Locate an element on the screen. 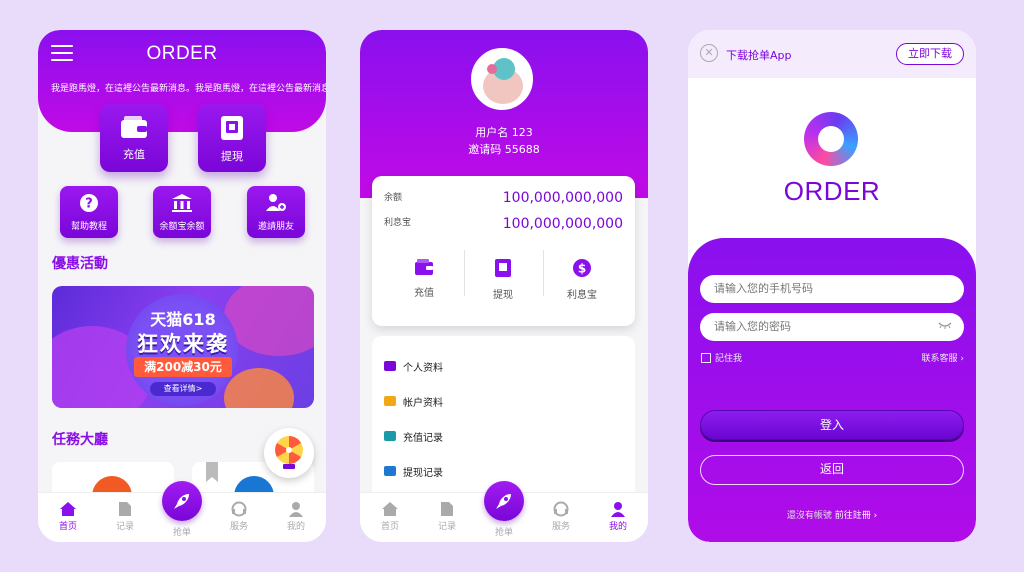 The width and height of the screenshot is (1024, 572). menu-item-label: 帐户资料 is located at coordinates (423, 403).